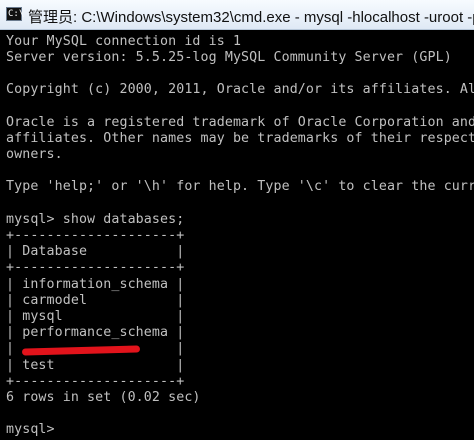  Describe the element at coordinates (103, 397) in the screenshot. I see `result-summary: 6 rows in set (0.02 sec)` at that location.